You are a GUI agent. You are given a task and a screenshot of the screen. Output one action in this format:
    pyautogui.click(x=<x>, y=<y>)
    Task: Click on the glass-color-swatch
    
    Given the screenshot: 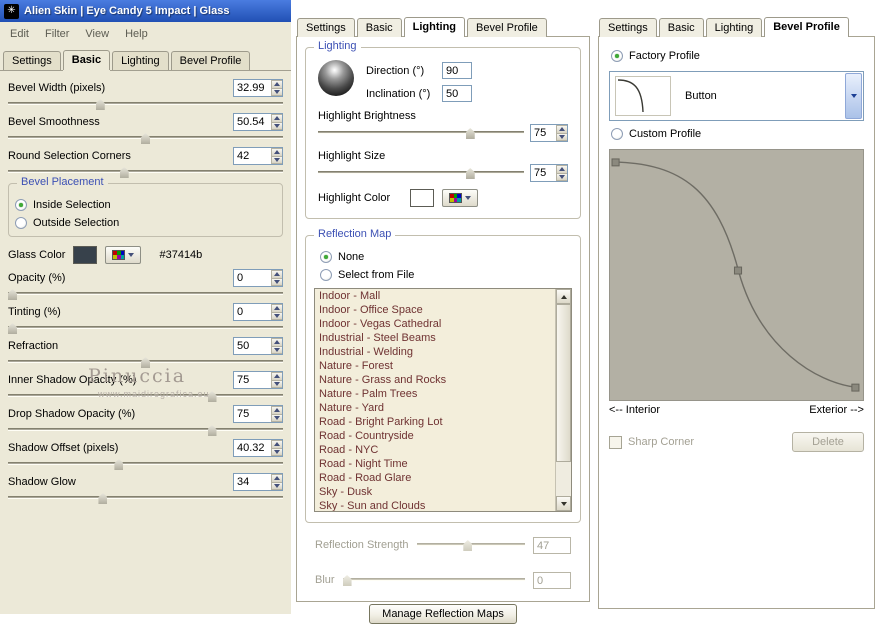 What is the action you would take?
    pyautogui.click(x=85, y=255)
    